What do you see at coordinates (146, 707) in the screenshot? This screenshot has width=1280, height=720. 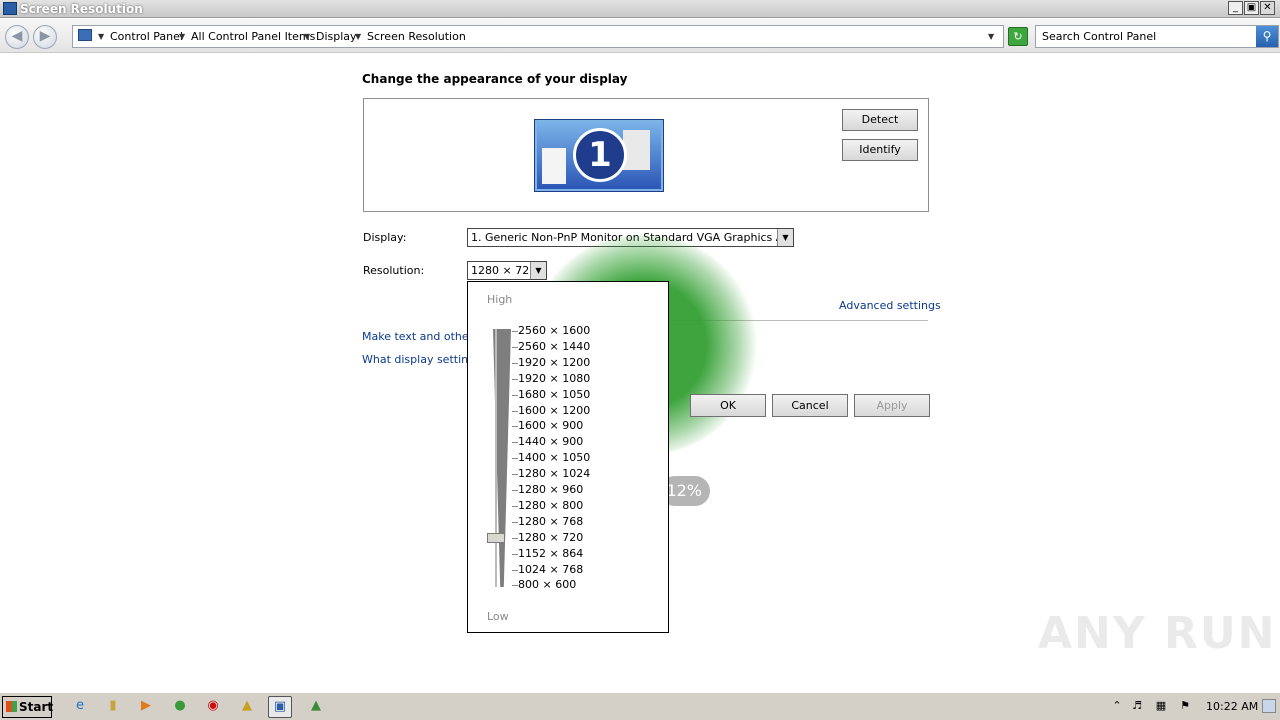 I see `media-player-icon: ▶` at bounding box center [146, 707].